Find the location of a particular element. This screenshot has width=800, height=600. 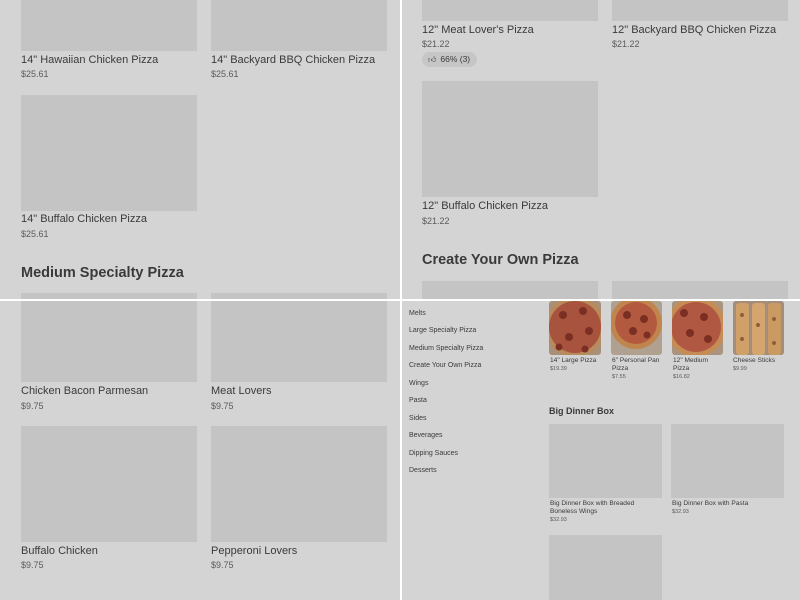

item-price: $7.55 is located at coordinates (619, 377).